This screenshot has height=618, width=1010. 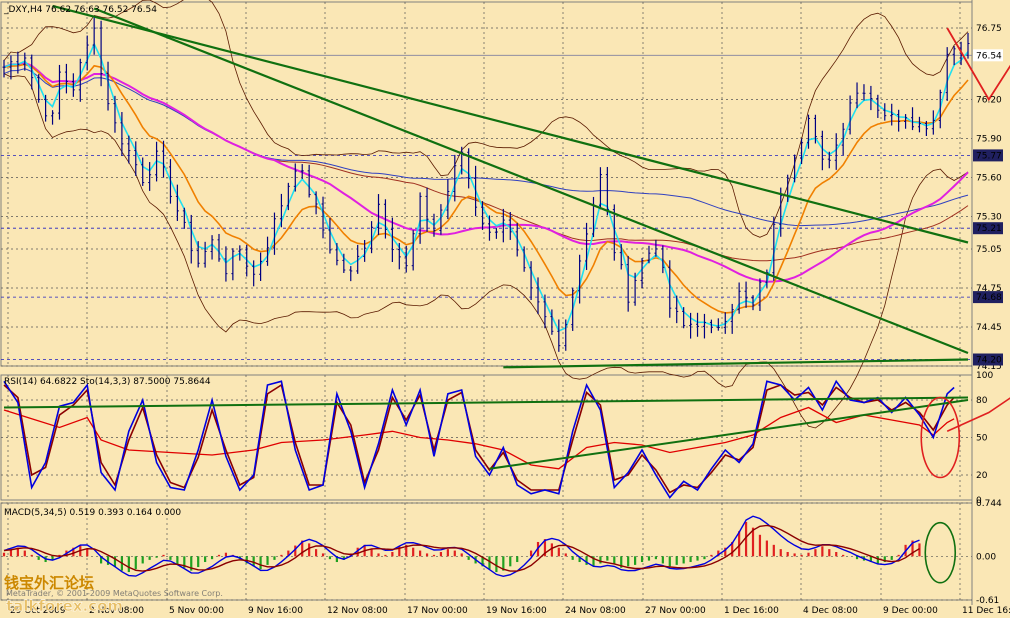 What do you see at coordinates (989, 218) in the screenshot?
I see `y-tick-label: 75.30` at bounding box center [989, 218].